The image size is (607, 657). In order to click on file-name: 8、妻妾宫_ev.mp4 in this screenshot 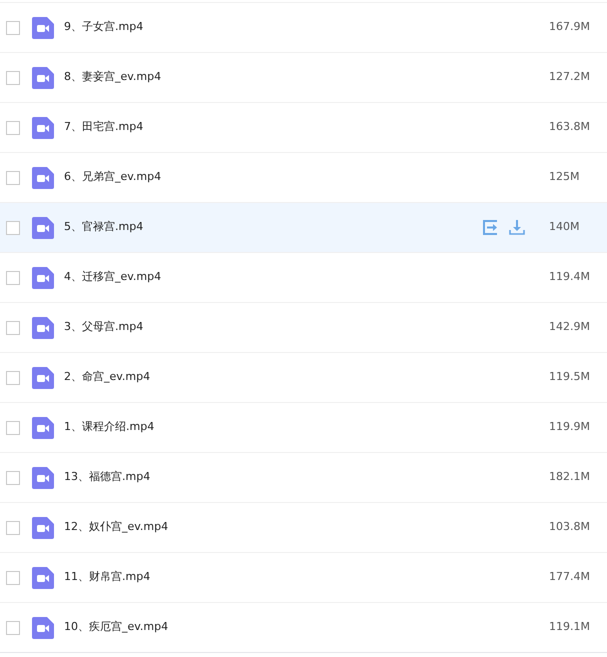, I will do `click(113, 77)`.